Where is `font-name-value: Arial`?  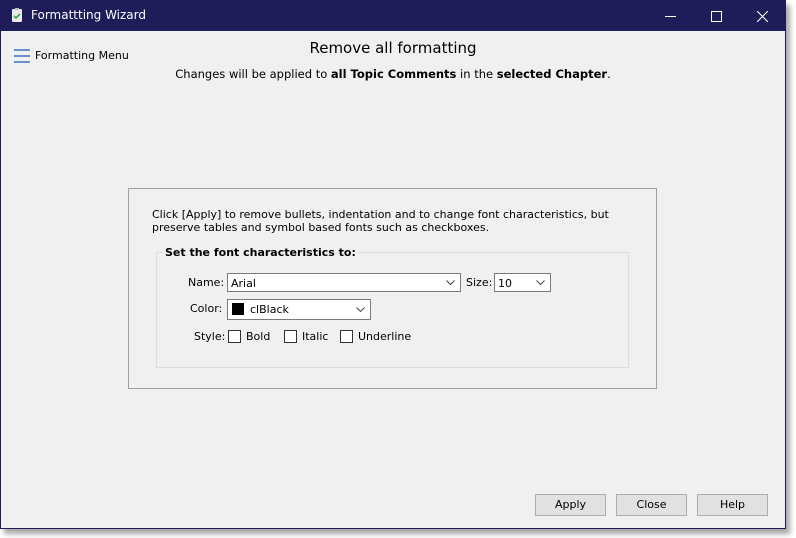 font-name-value: Arial is located at coordinates (243, 283).